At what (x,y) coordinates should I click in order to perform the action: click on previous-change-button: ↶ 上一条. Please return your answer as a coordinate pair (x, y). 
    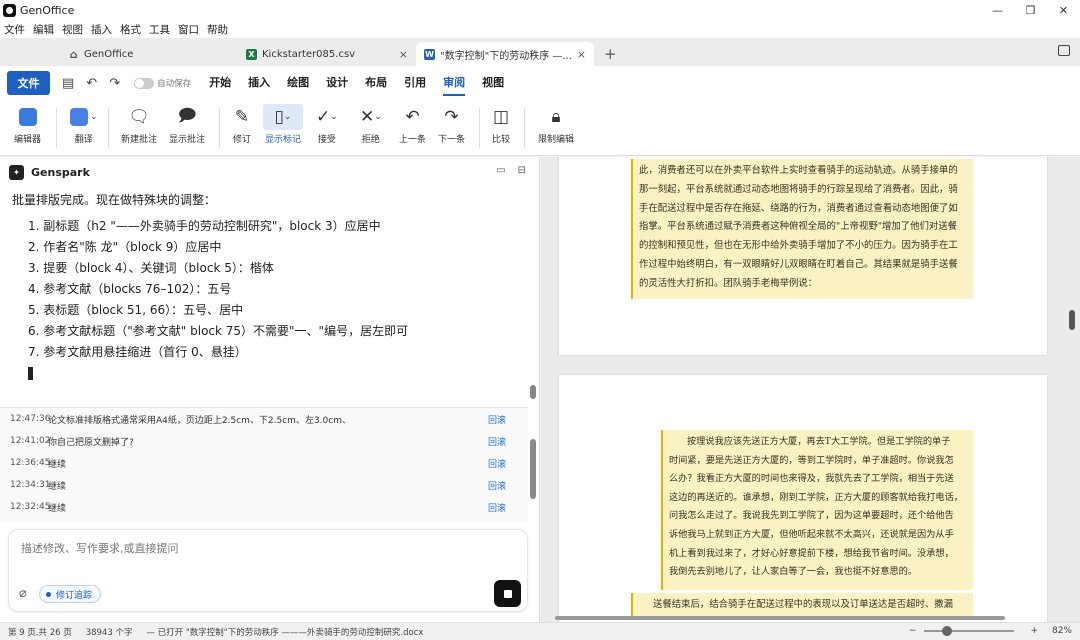
    Looking at the image, I should click on (412, 124).